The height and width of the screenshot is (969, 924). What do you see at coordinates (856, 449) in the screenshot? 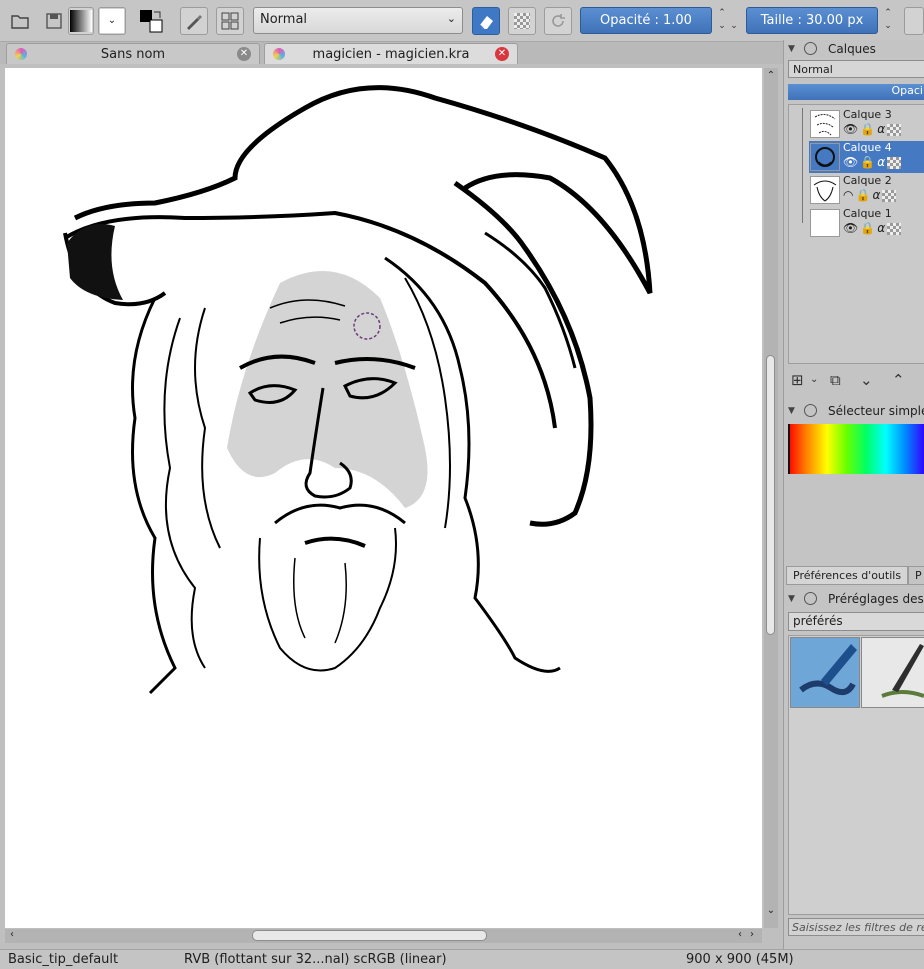
I see `hue-slider` at bounding box center [856, 449].